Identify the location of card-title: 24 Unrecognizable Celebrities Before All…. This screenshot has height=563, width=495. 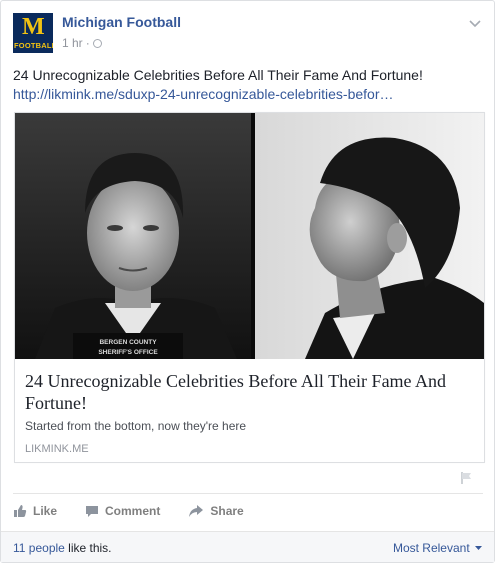
(249, 392).